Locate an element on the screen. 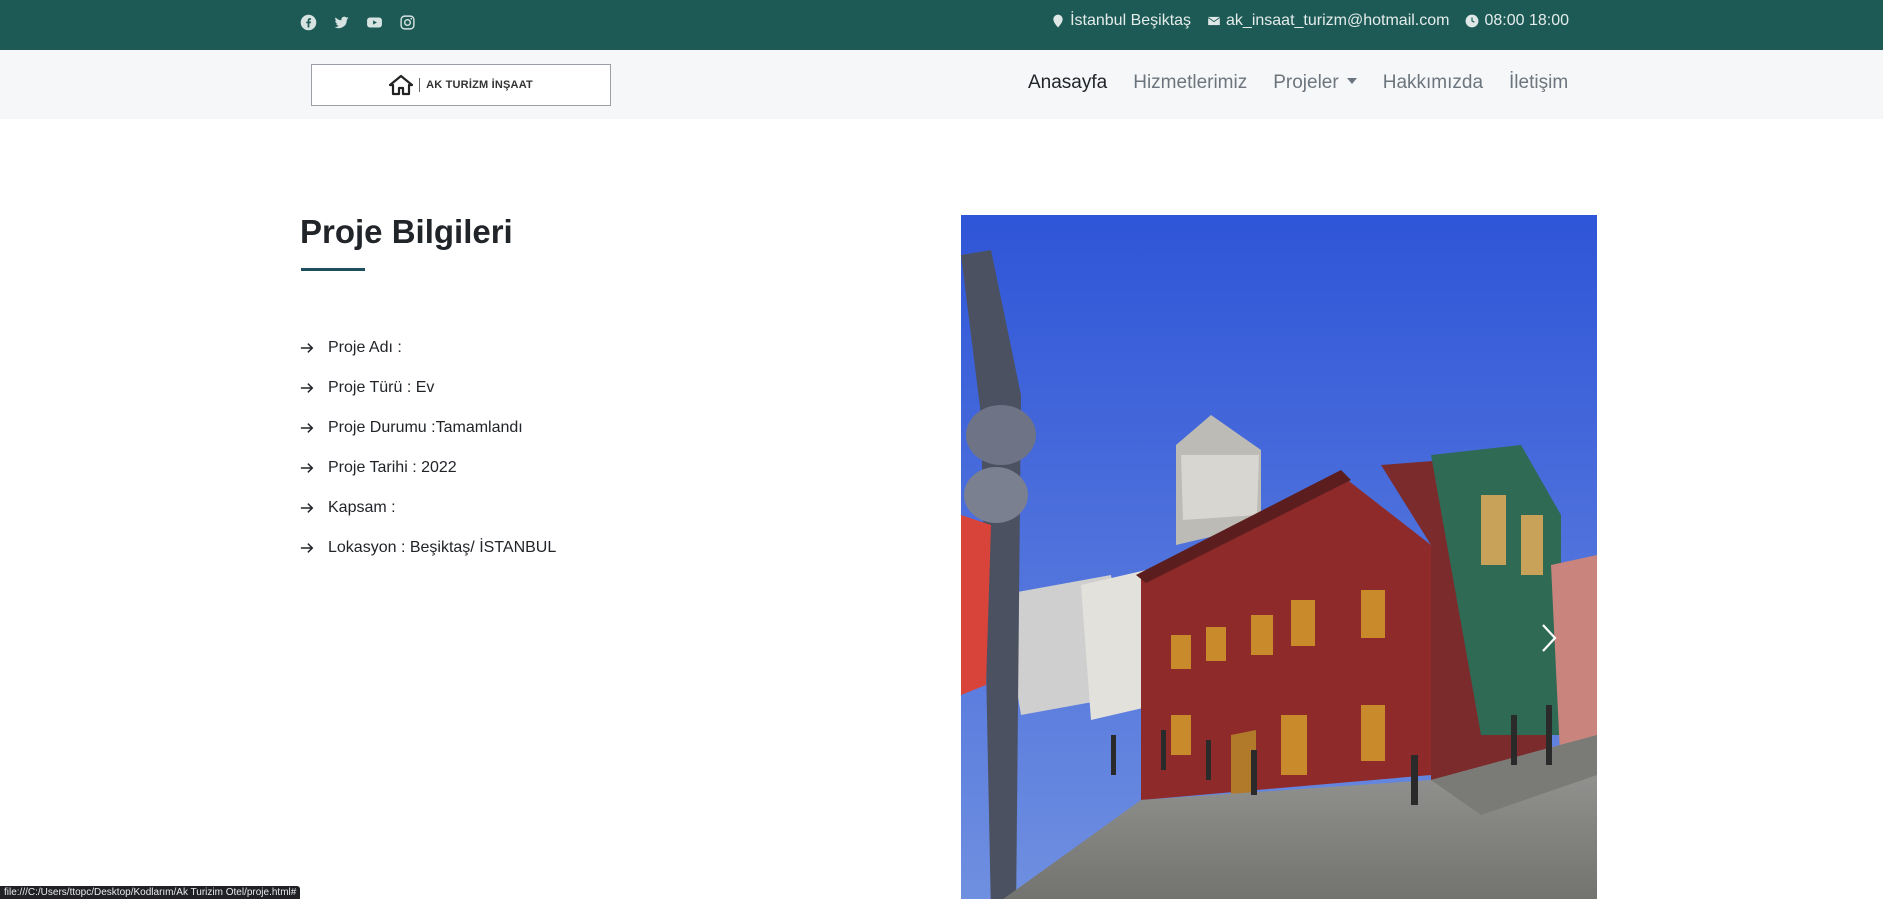  logo-divider is located at coordinates (420, 85).